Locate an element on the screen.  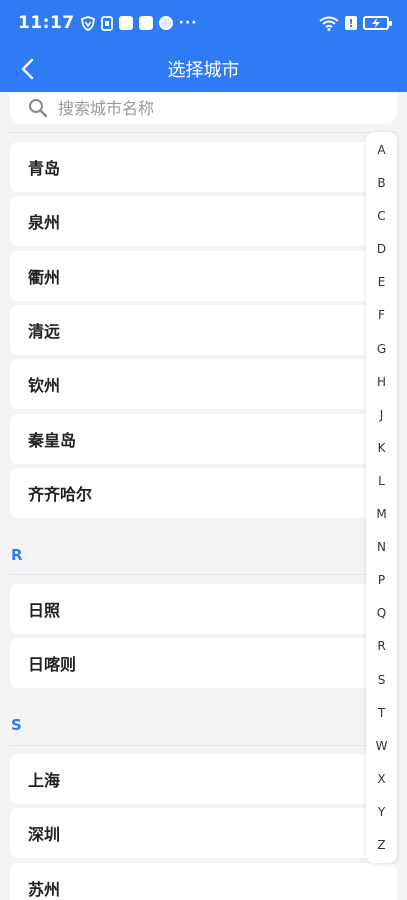
section-divider-s is located at coordinates (203, 745).